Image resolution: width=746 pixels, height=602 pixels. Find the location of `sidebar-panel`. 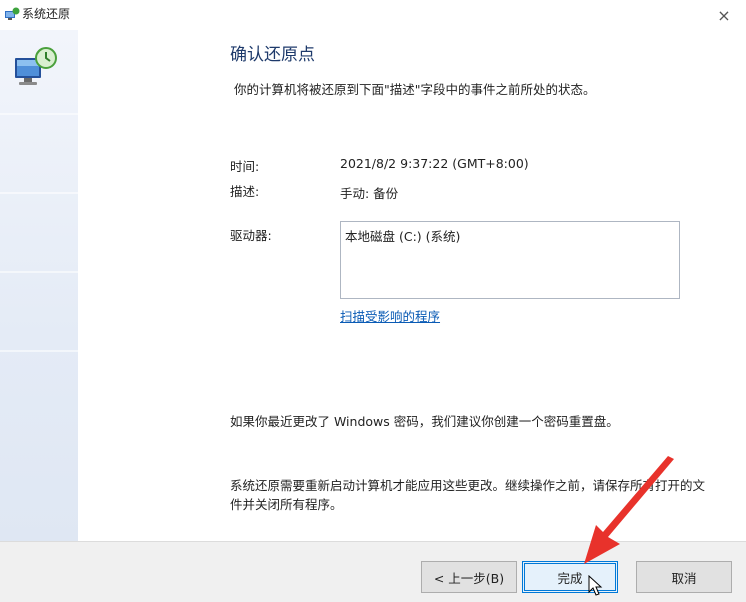

sidebar-panel is located at coordinates (39, 285).